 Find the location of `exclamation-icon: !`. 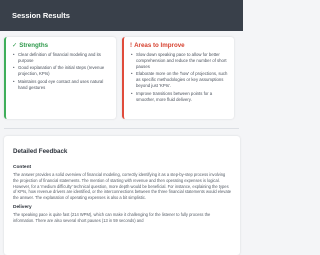

exclamation-icon: ! is located at coordinates (131, 45).